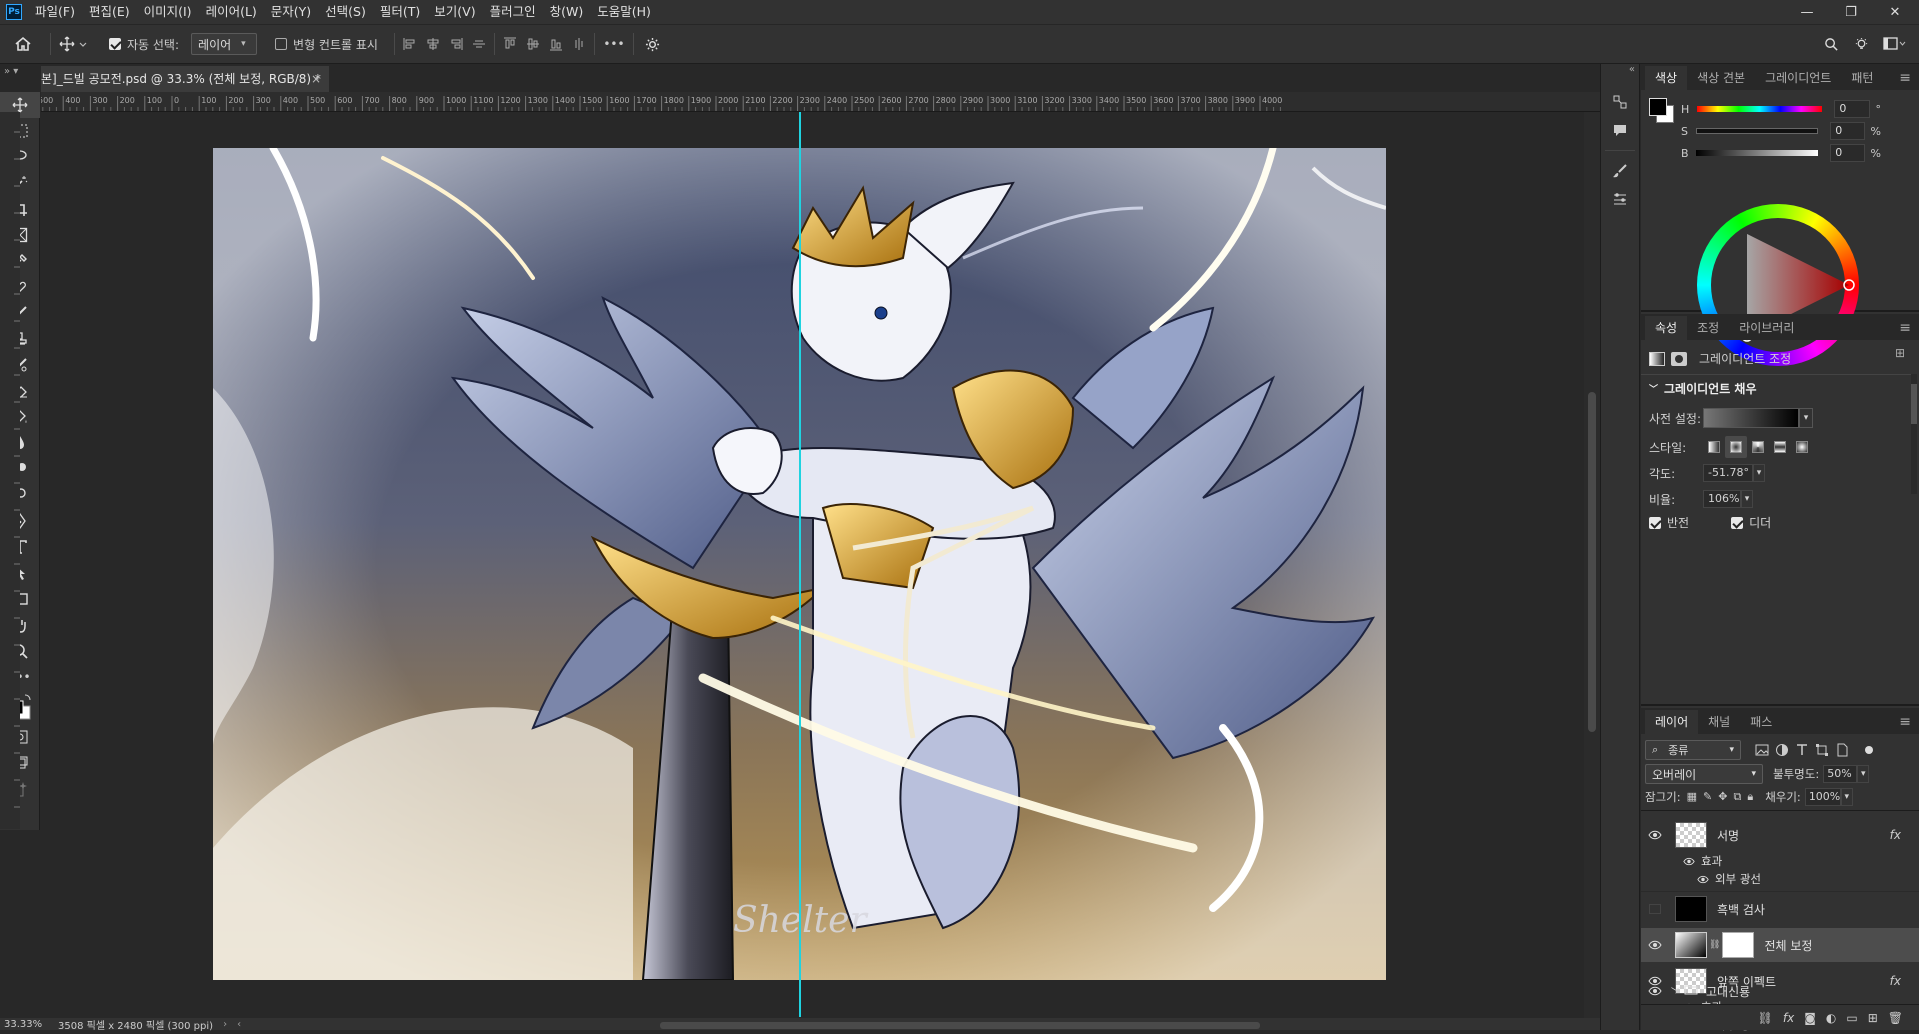 Image resolution: width=1919 pixels, height=1034 pixels. Describe the element at coordinates (1675, 991) in the screenshot. I see `chevron-down-icon: ﹀` at that location.